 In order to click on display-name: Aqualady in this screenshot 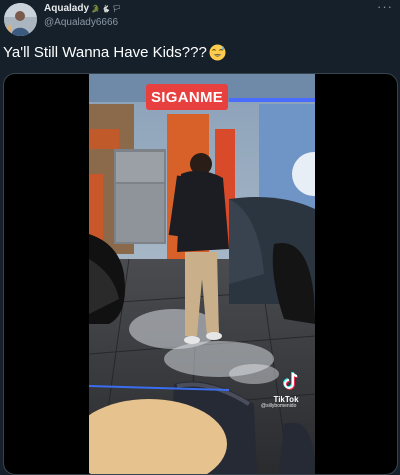, I will do `click(66, 8)`.